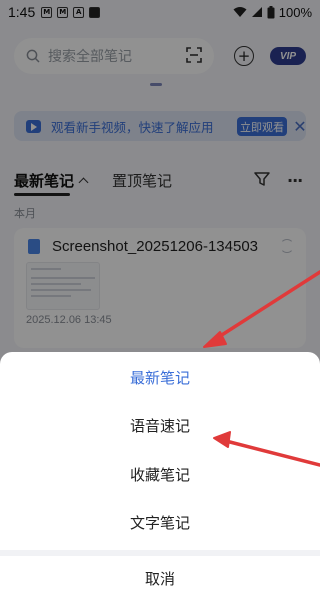 The width and height of the screenshot is (320, 600). What do you see at coordinates (160, 377) in the screenshot?
I see `sheet-option-latest-notes: 最新笔记` at bounding box center [160, 377].